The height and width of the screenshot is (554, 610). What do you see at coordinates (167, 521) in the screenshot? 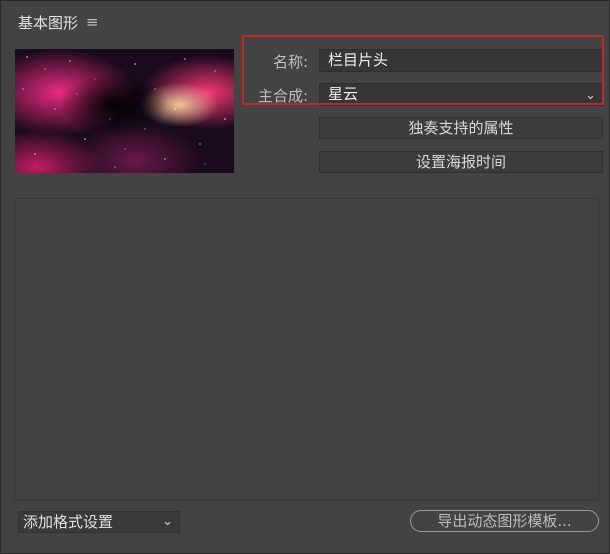
I see `chevron-down-icon: ⌄` at bounding box center [167, 521].